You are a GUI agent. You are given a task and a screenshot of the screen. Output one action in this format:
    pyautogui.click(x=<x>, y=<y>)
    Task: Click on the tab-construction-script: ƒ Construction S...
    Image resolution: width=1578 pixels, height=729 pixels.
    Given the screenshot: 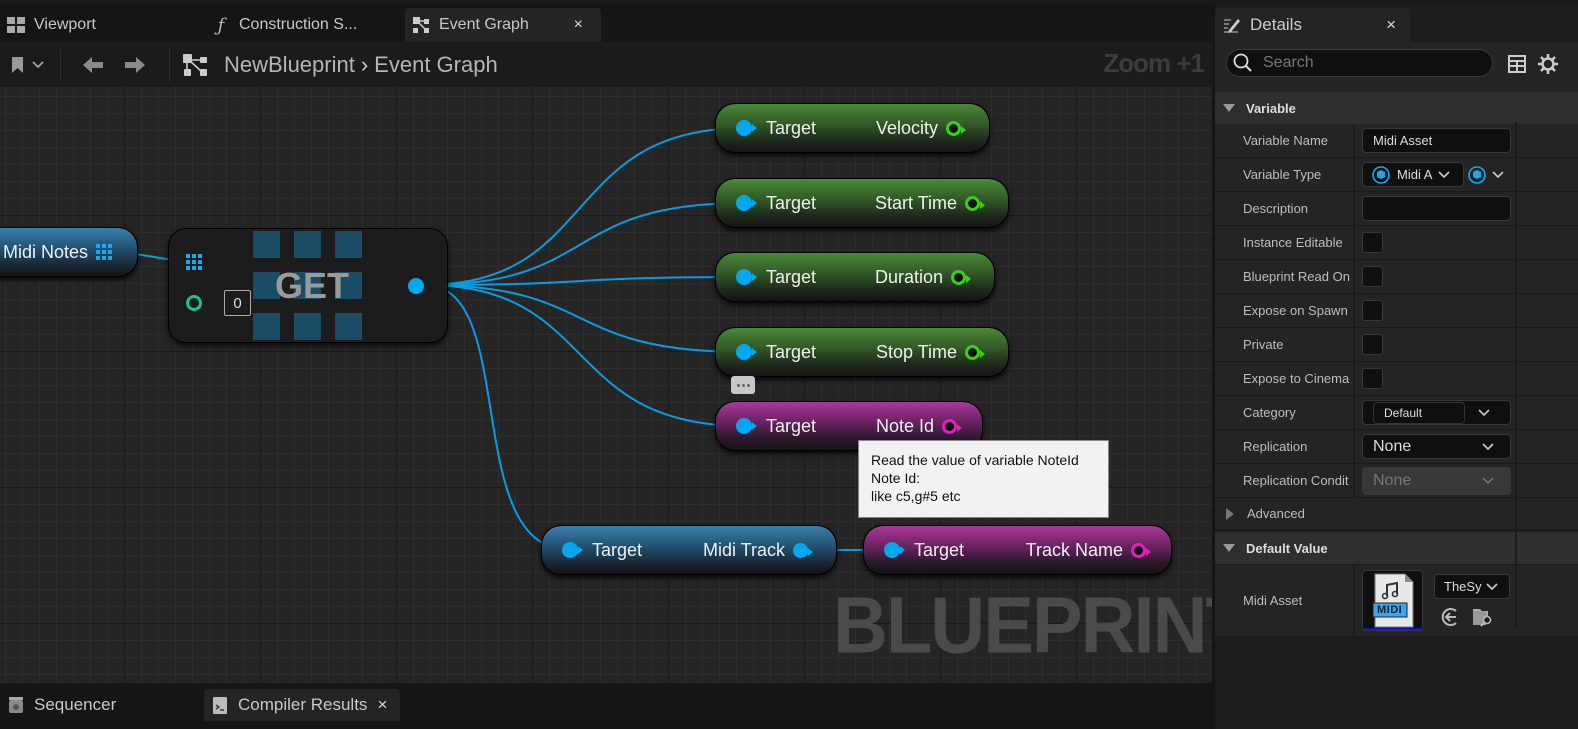 What is the action you would take?
    pyautogui.click(x=302, y=25)
    